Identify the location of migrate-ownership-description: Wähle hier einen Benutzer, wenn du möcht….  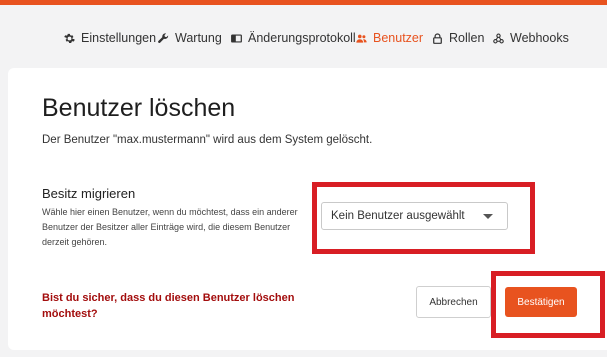
(170, 227).